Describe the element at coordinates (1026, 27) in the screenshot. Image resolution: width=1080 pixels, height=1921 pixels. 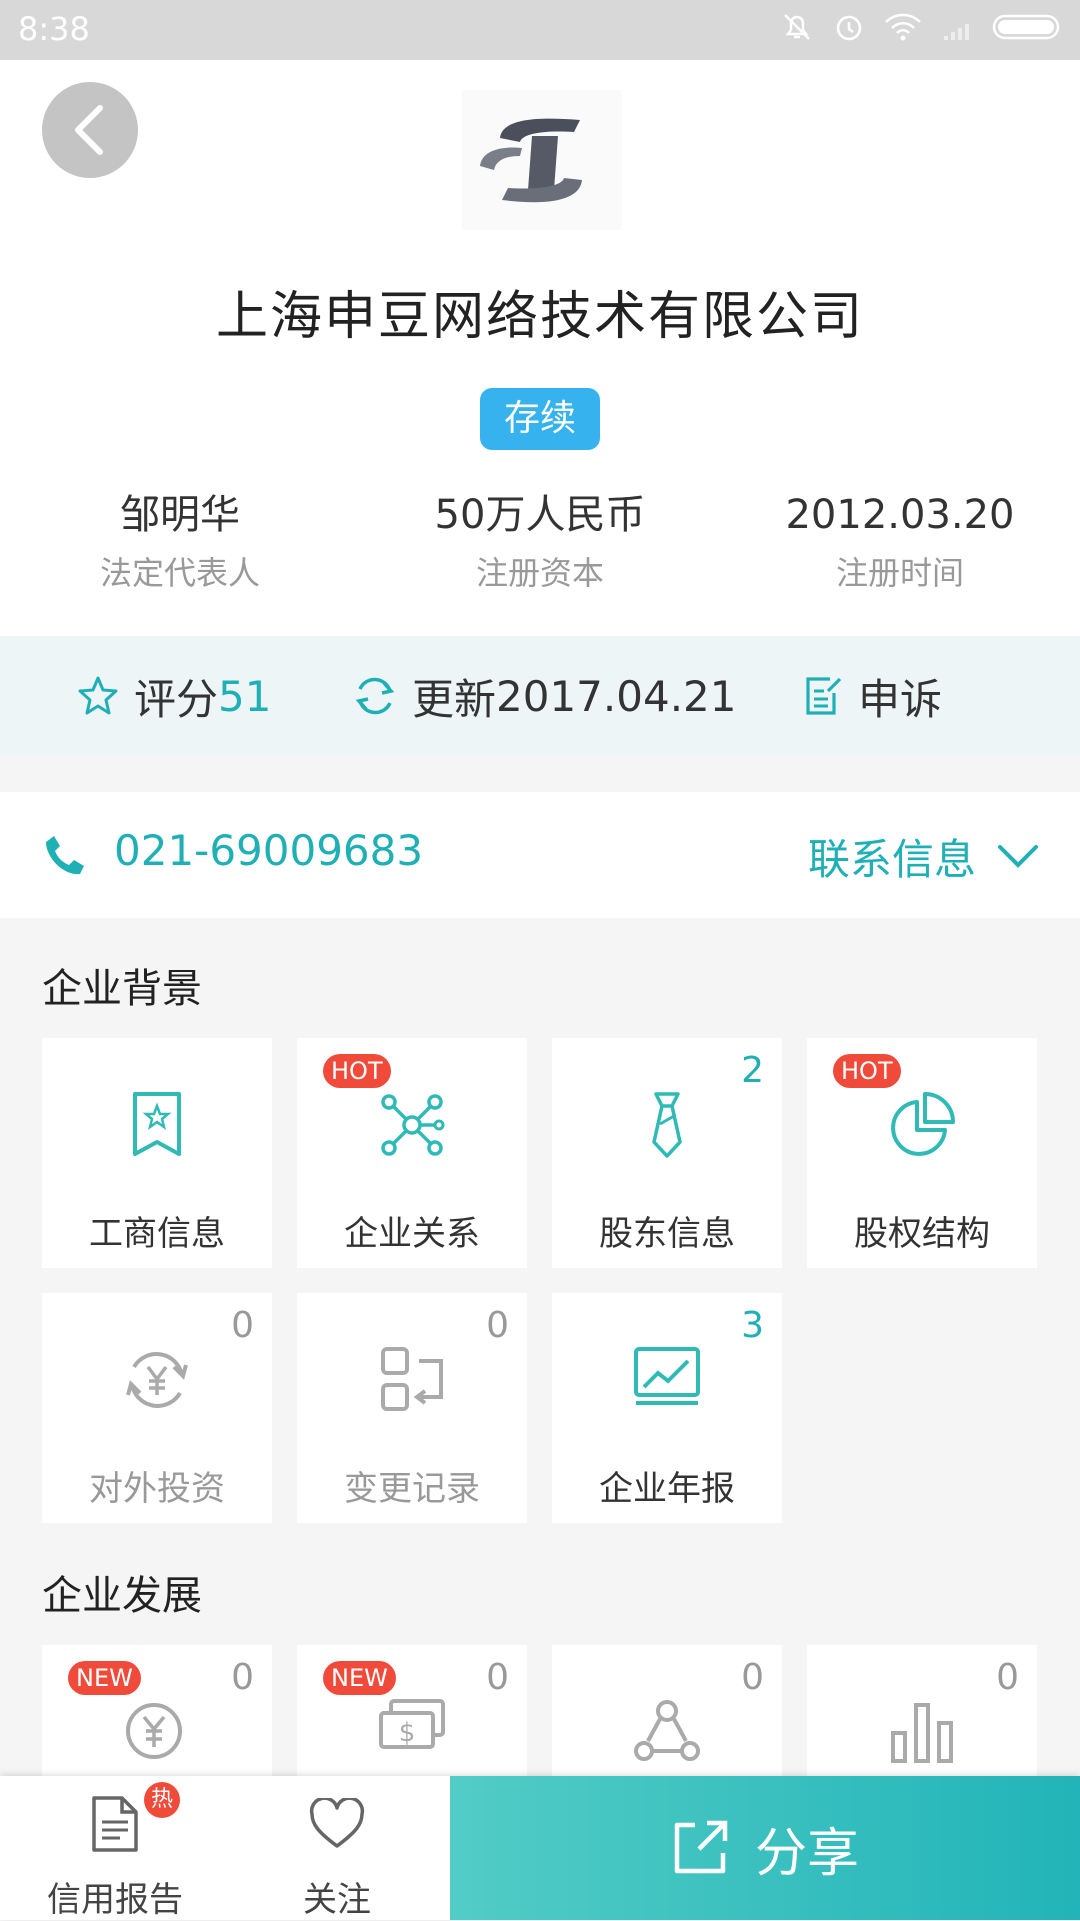
I see `battery-icon` at that location.